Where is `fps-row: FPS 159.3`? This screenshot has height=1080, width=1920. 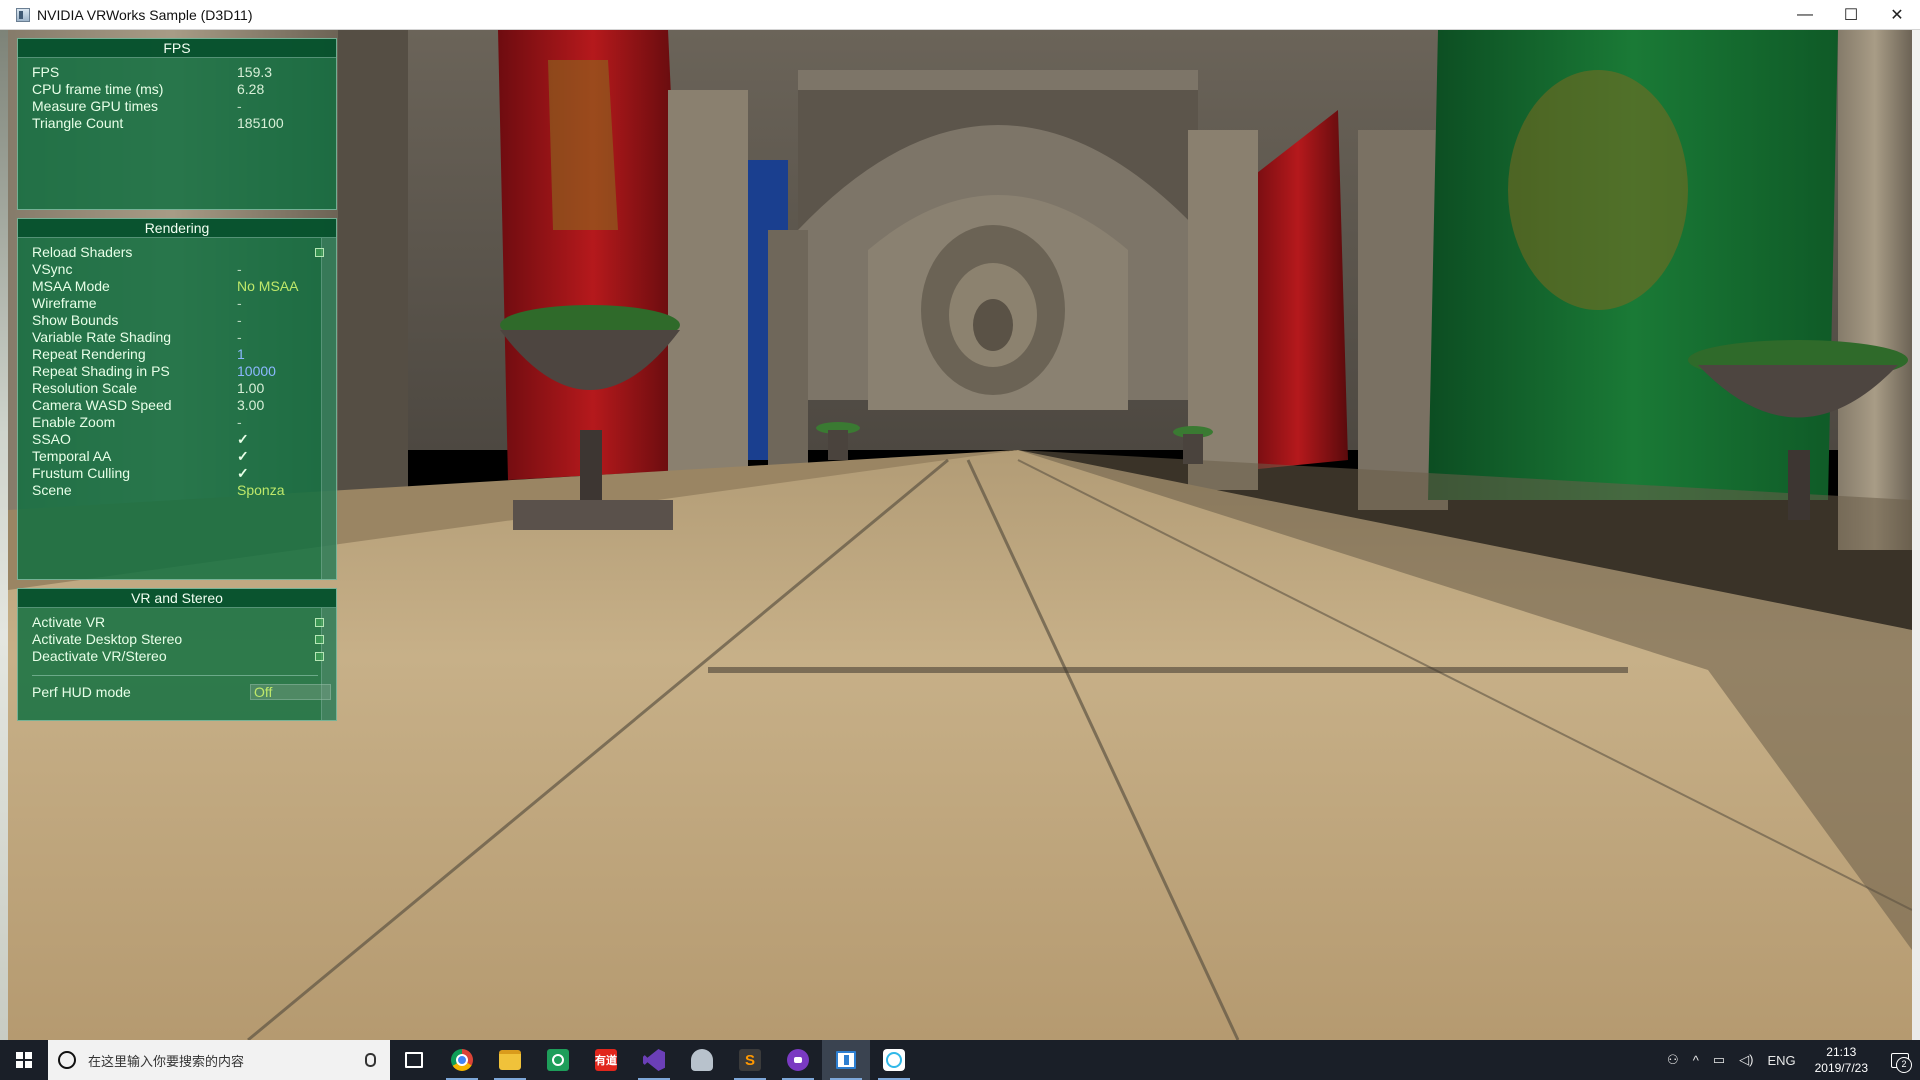
fps-row: FPS 159.3 is located at coordinates (184, 72).